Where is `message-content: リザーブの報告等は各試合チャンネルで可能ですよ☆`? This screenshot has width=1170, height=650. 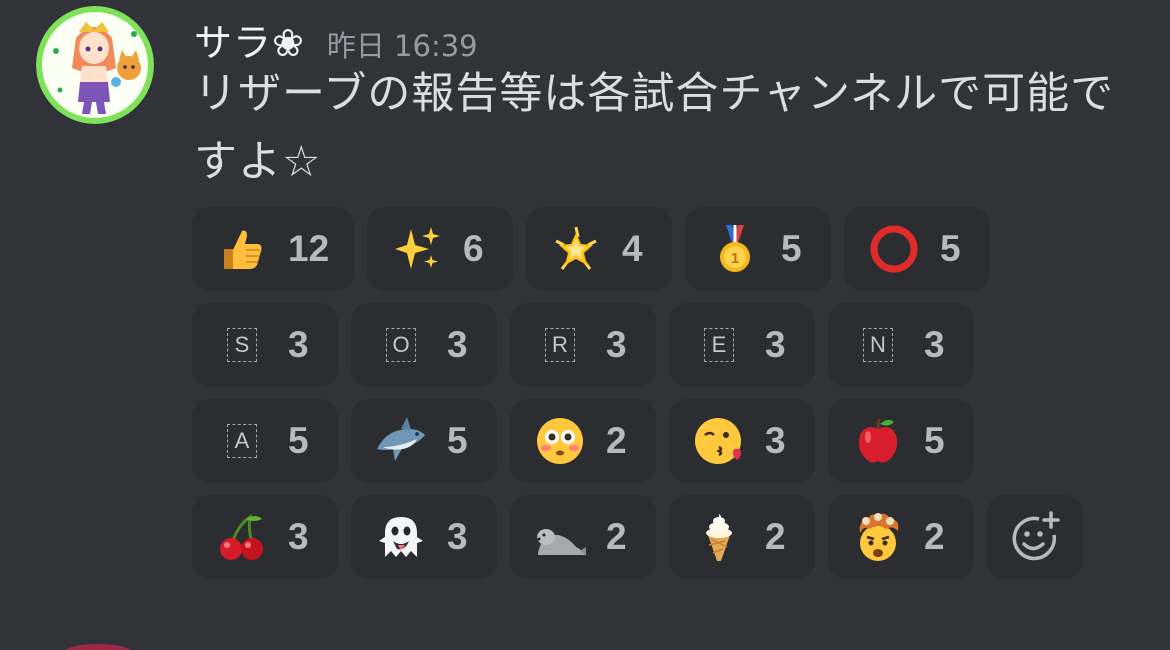 message-content: リザーブの報告等は各試合チャンネルで可能ですよ☆ is located at coordinates (654, 128).